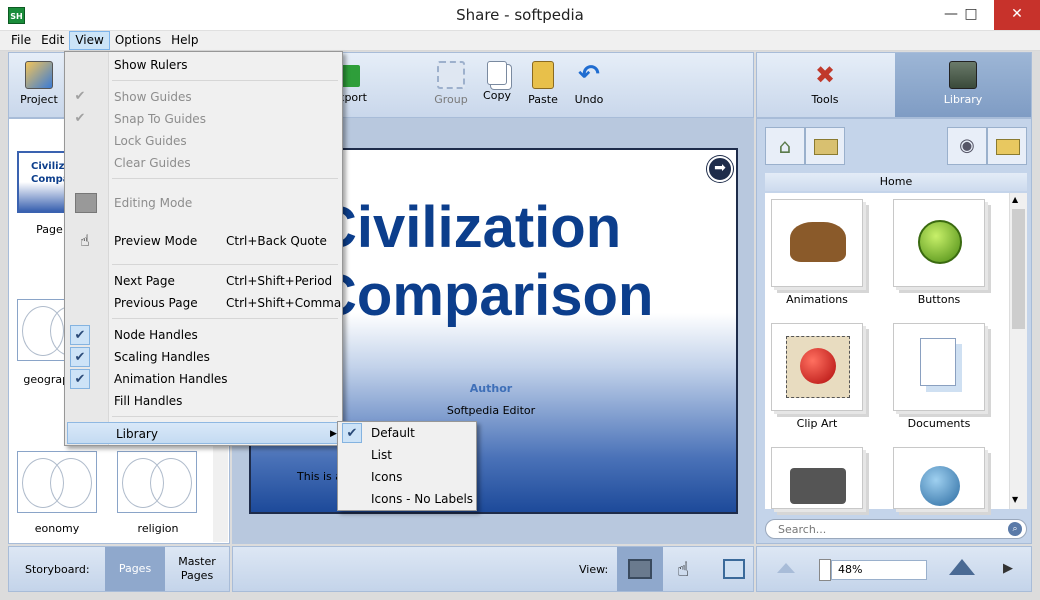 This screenshot has height=600, width=1040. I want to click on menu-file: File, so click(21, 40).